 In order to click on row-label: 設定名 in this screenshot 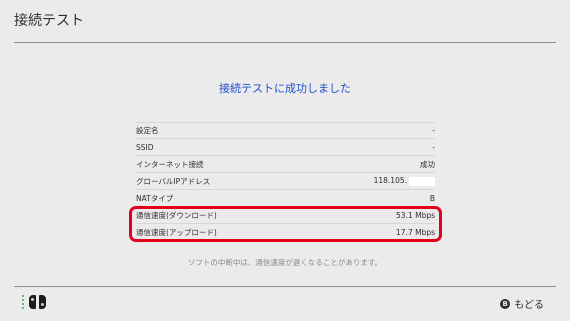, I will do `click(147, 130)`.